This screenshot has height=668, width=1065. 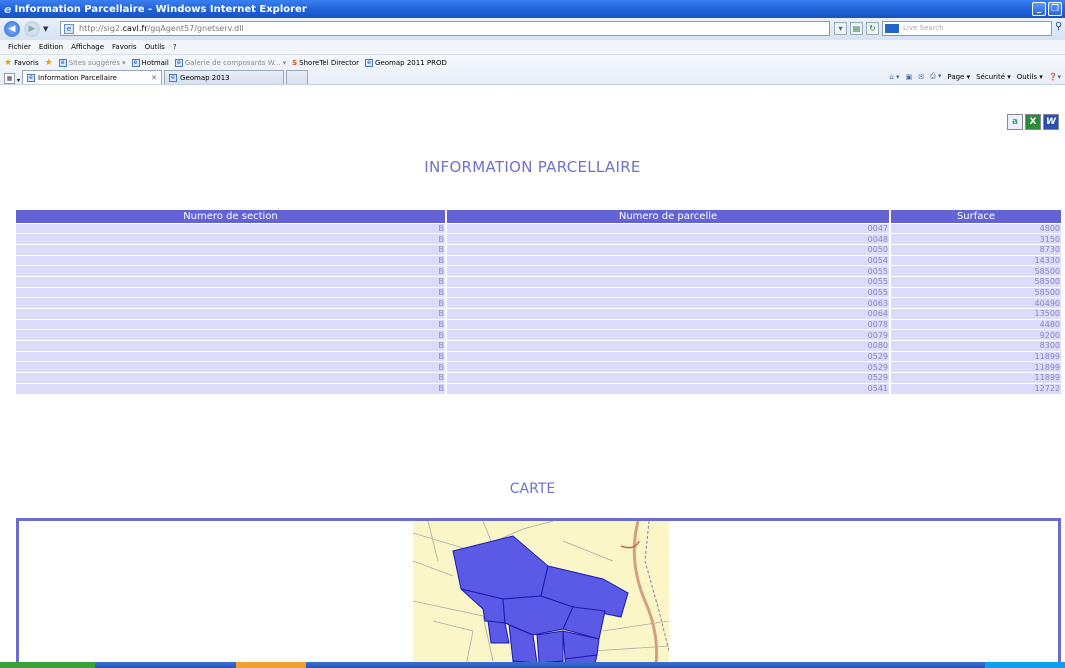 I want to click on close-tab-icon: ✕, so click(x=154, y=78).